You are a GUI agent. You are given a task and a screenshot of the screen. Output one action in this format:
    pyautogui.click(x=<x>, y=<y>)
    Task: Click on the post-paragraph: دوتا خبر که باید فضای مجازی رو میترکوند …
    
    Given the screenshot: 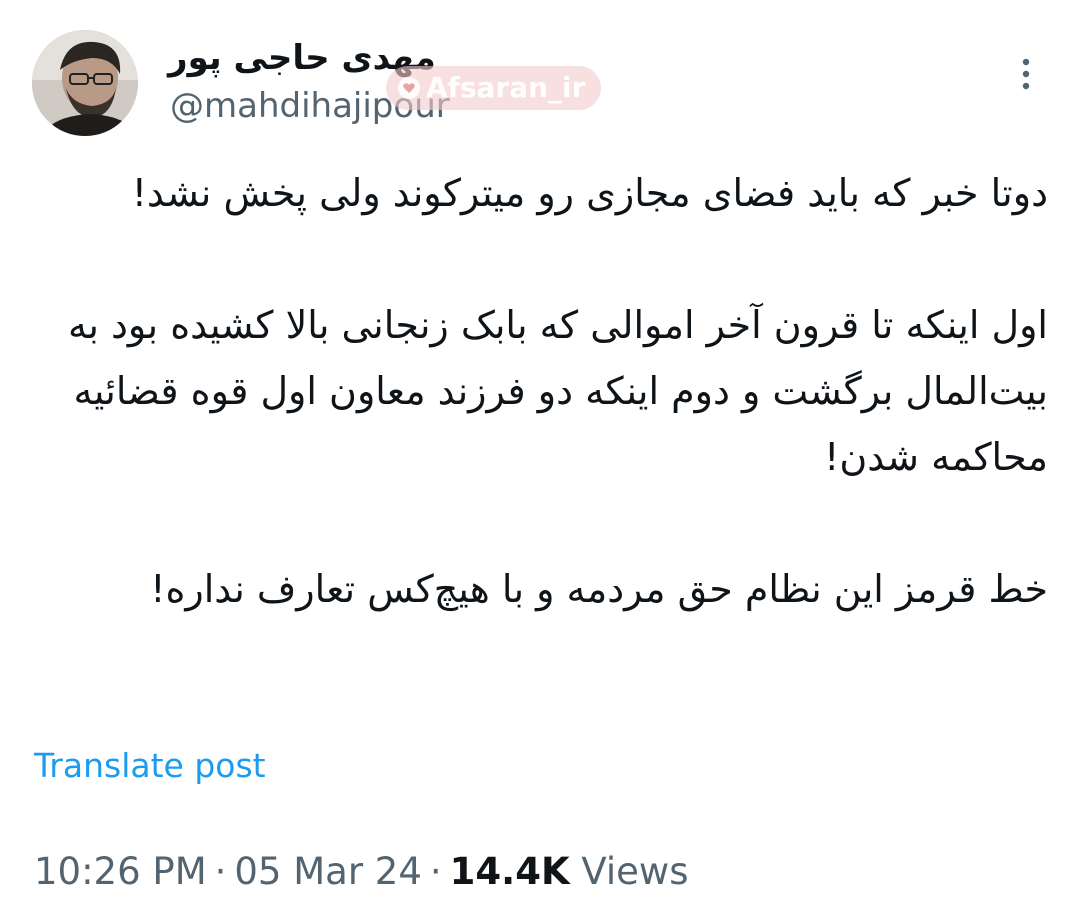 What is the action you would take?
    pyautogui.click(x=589, y=193)
    